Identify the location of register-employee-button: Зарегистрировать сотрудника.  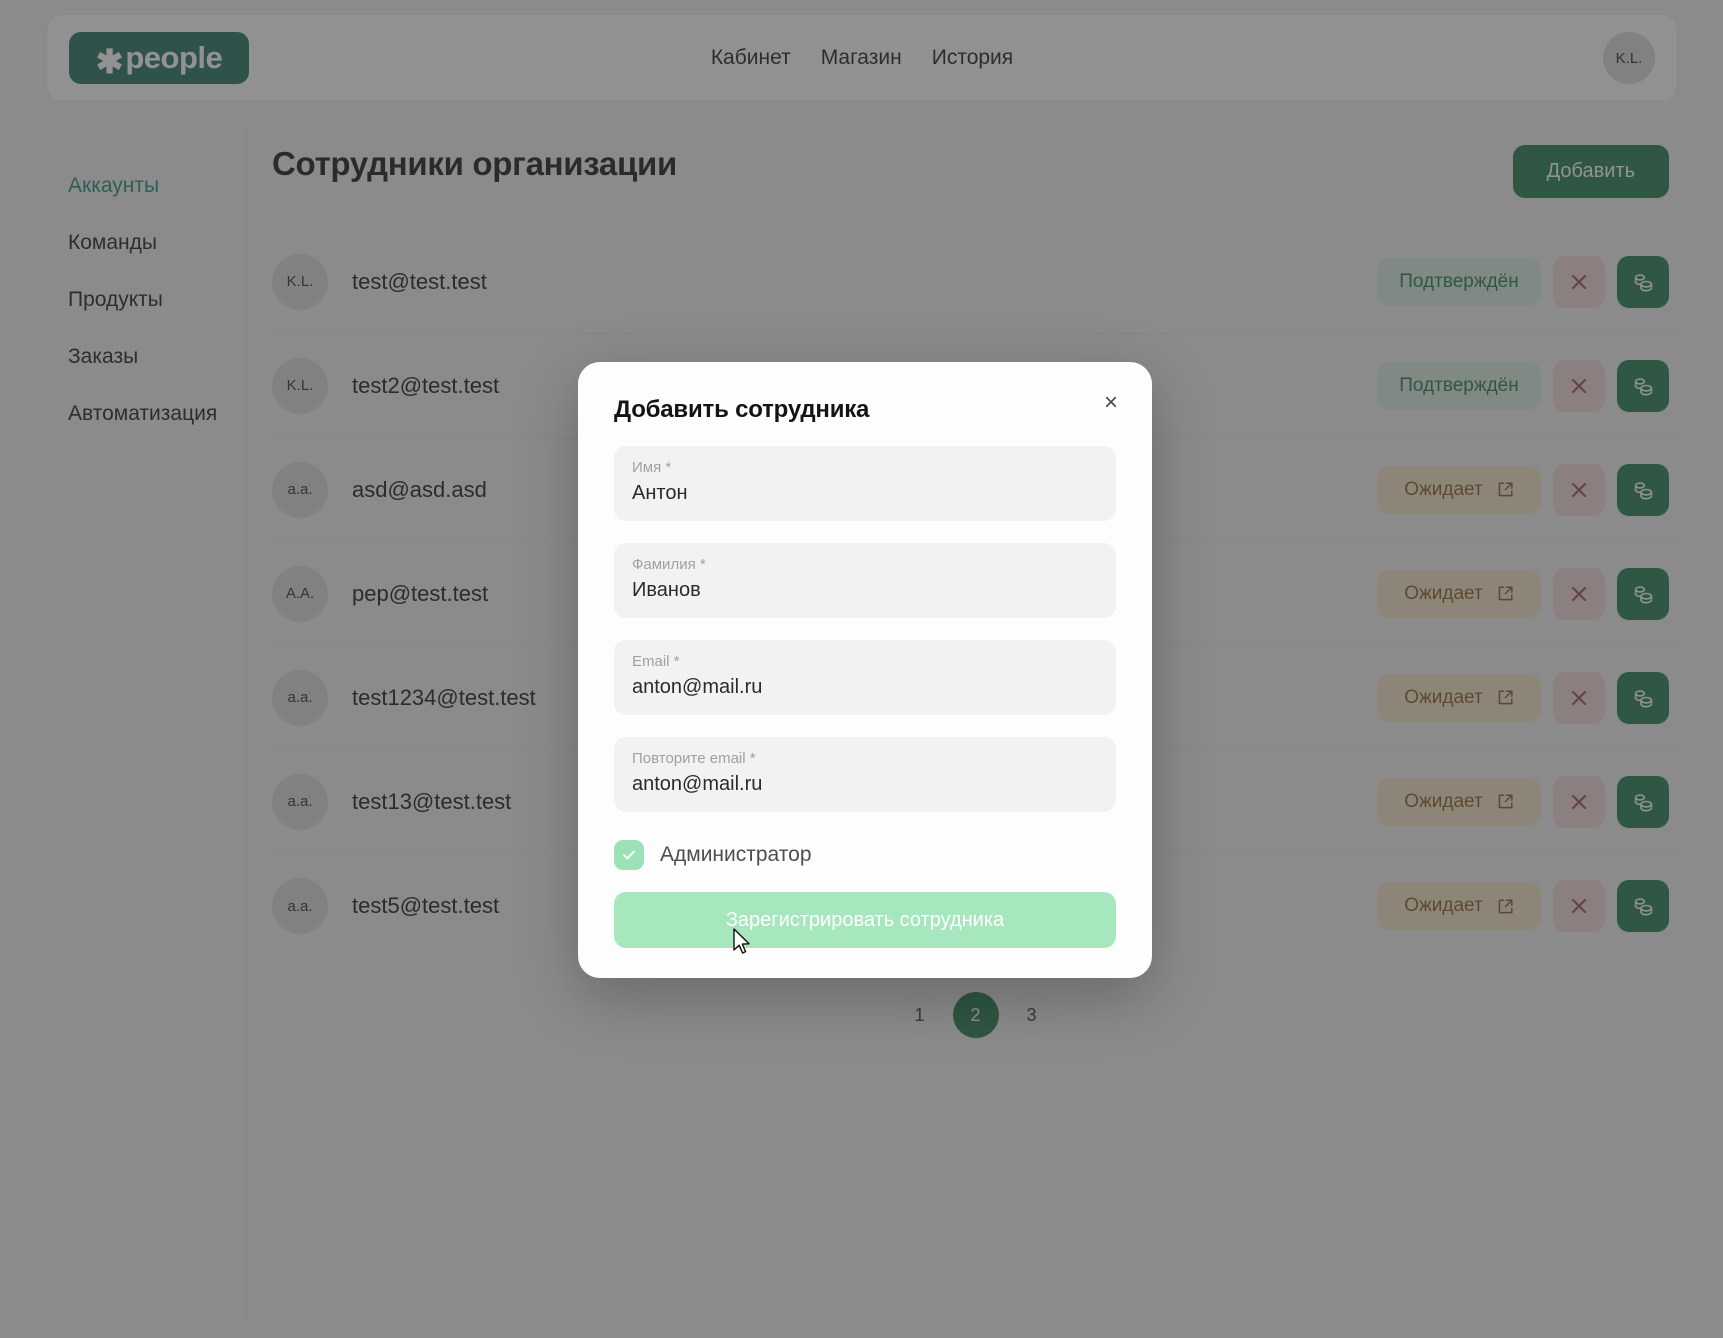
(865, 920).